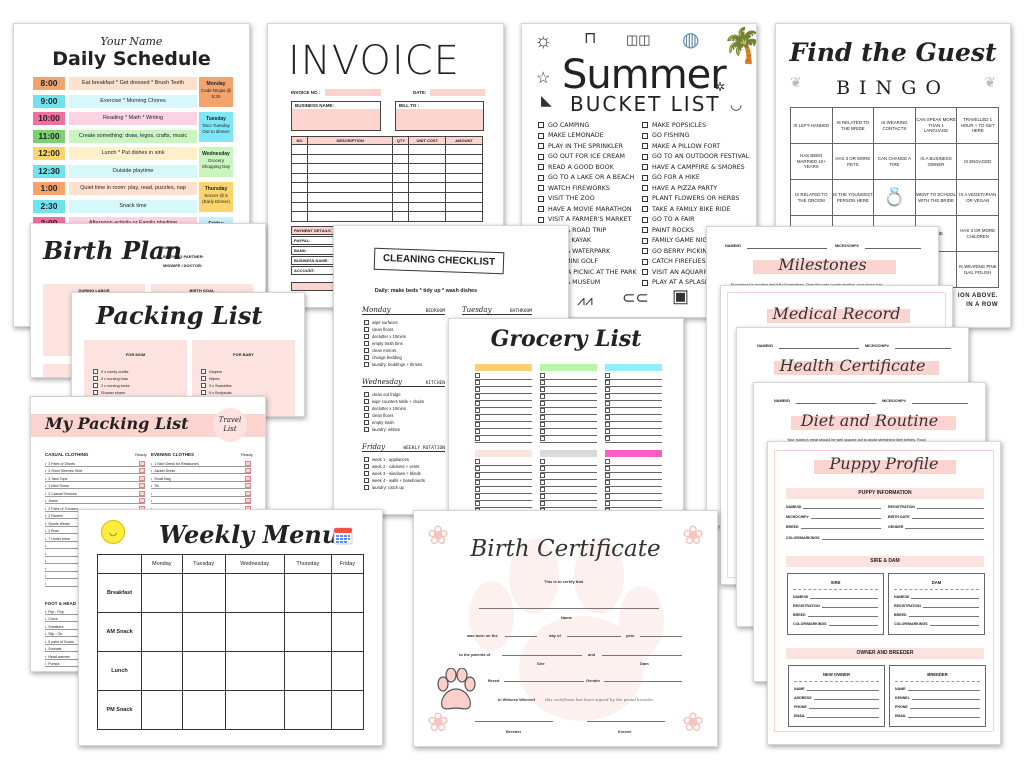 The width and height of the screenshot is (1024, 768). I want to click on packing-item: 5 x comfy outfits, so click(135, 371).